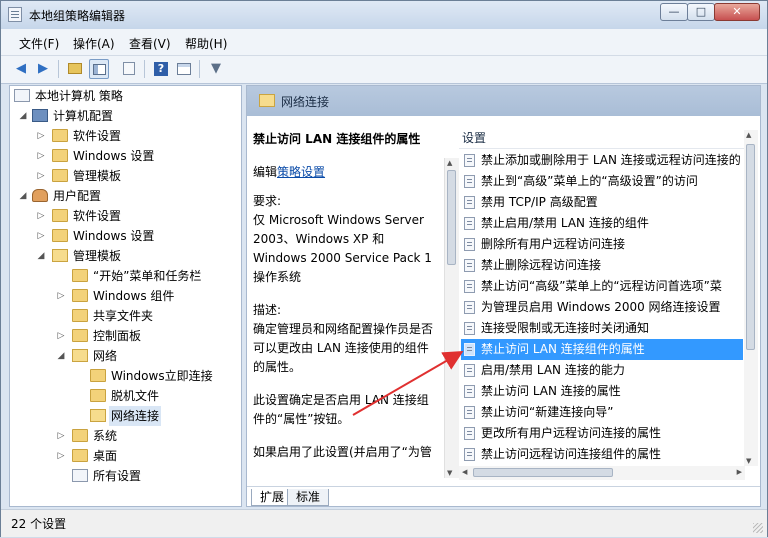 The image size is (768, 538). Describe the element at coordinates (99, 69) in the screenshot. I see `show-hide-tree-icon` at that location.